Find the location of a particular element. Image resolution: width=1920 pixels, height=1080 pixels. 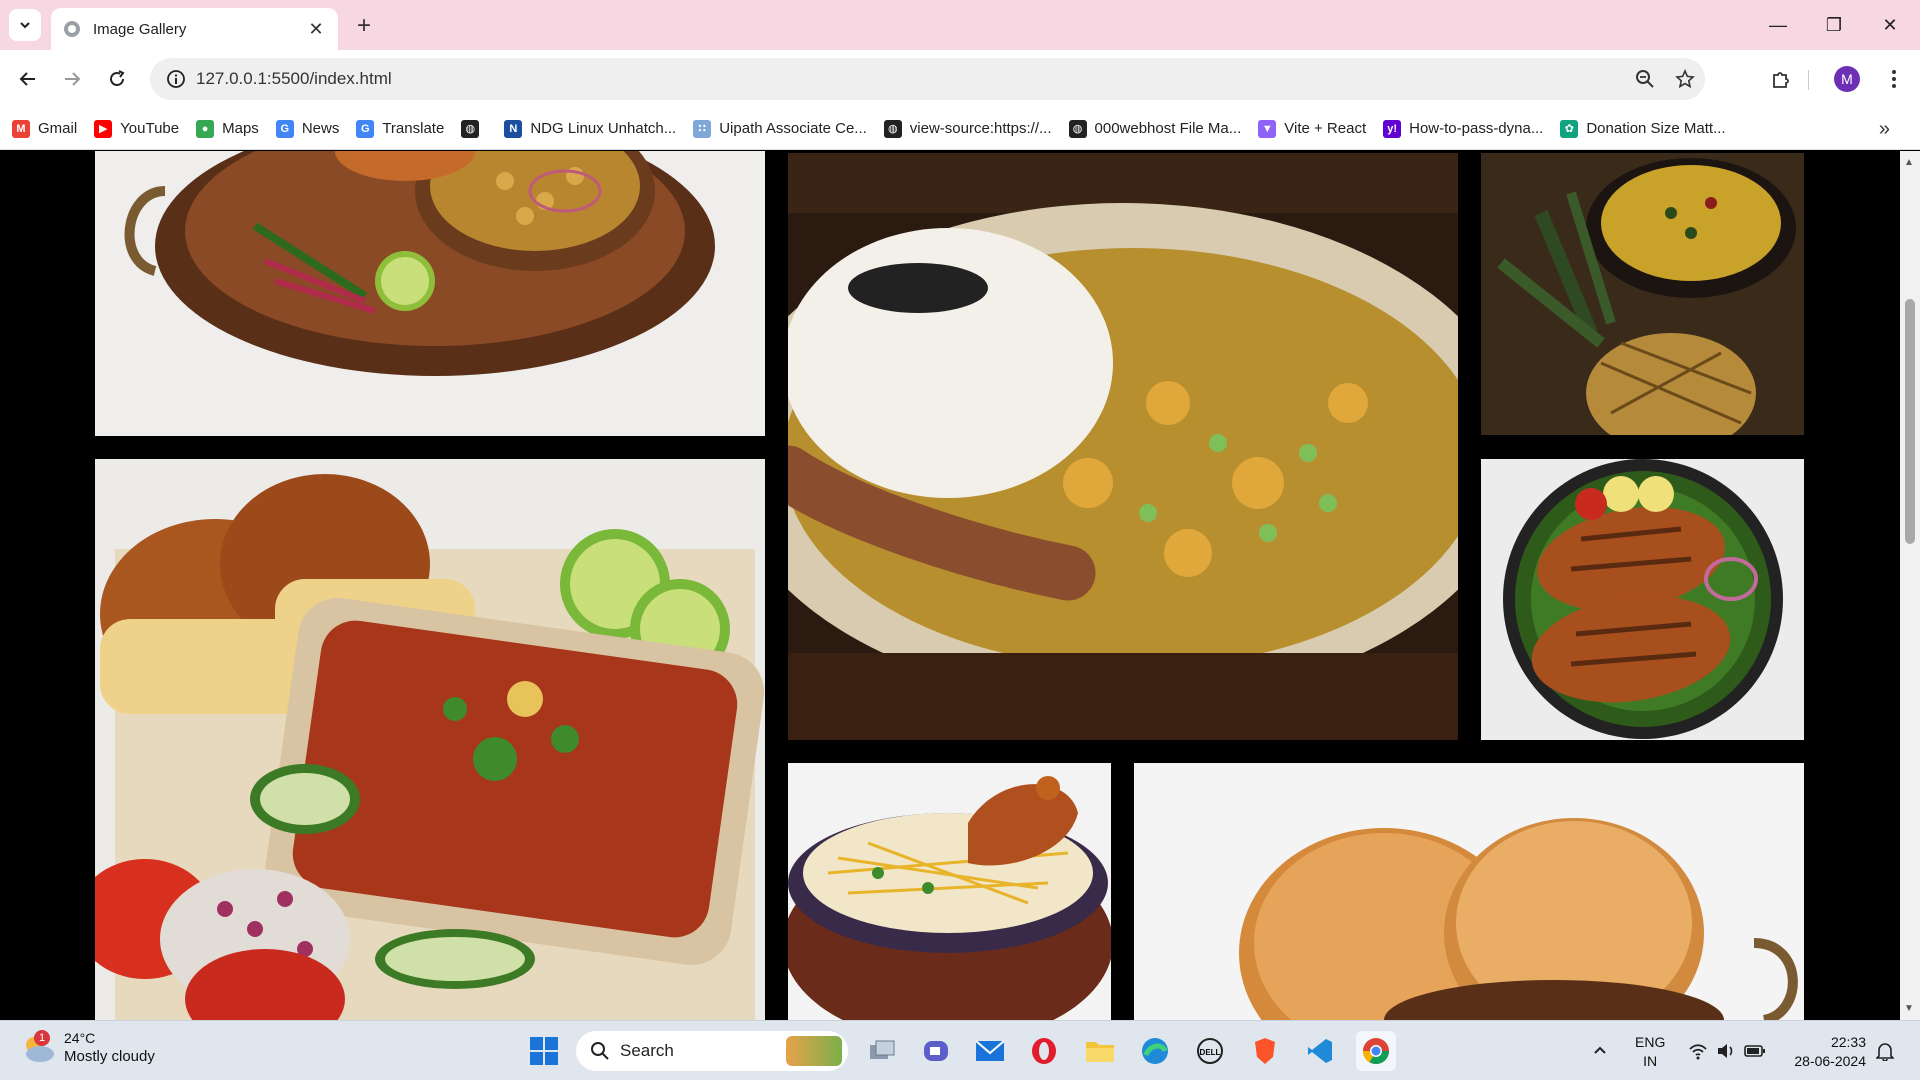

reload-icon is located at coordinates (117, 78).